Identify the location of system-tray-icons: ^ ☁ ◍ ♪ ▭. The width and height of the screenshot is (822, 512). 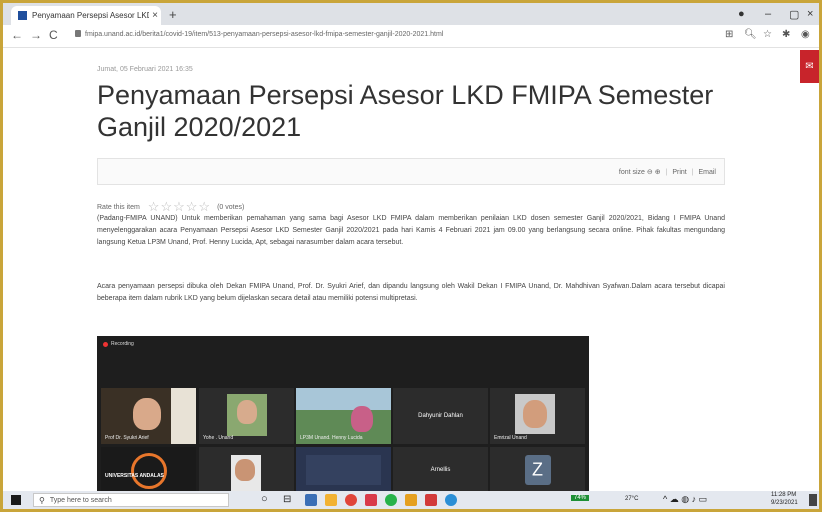
(685, 499).